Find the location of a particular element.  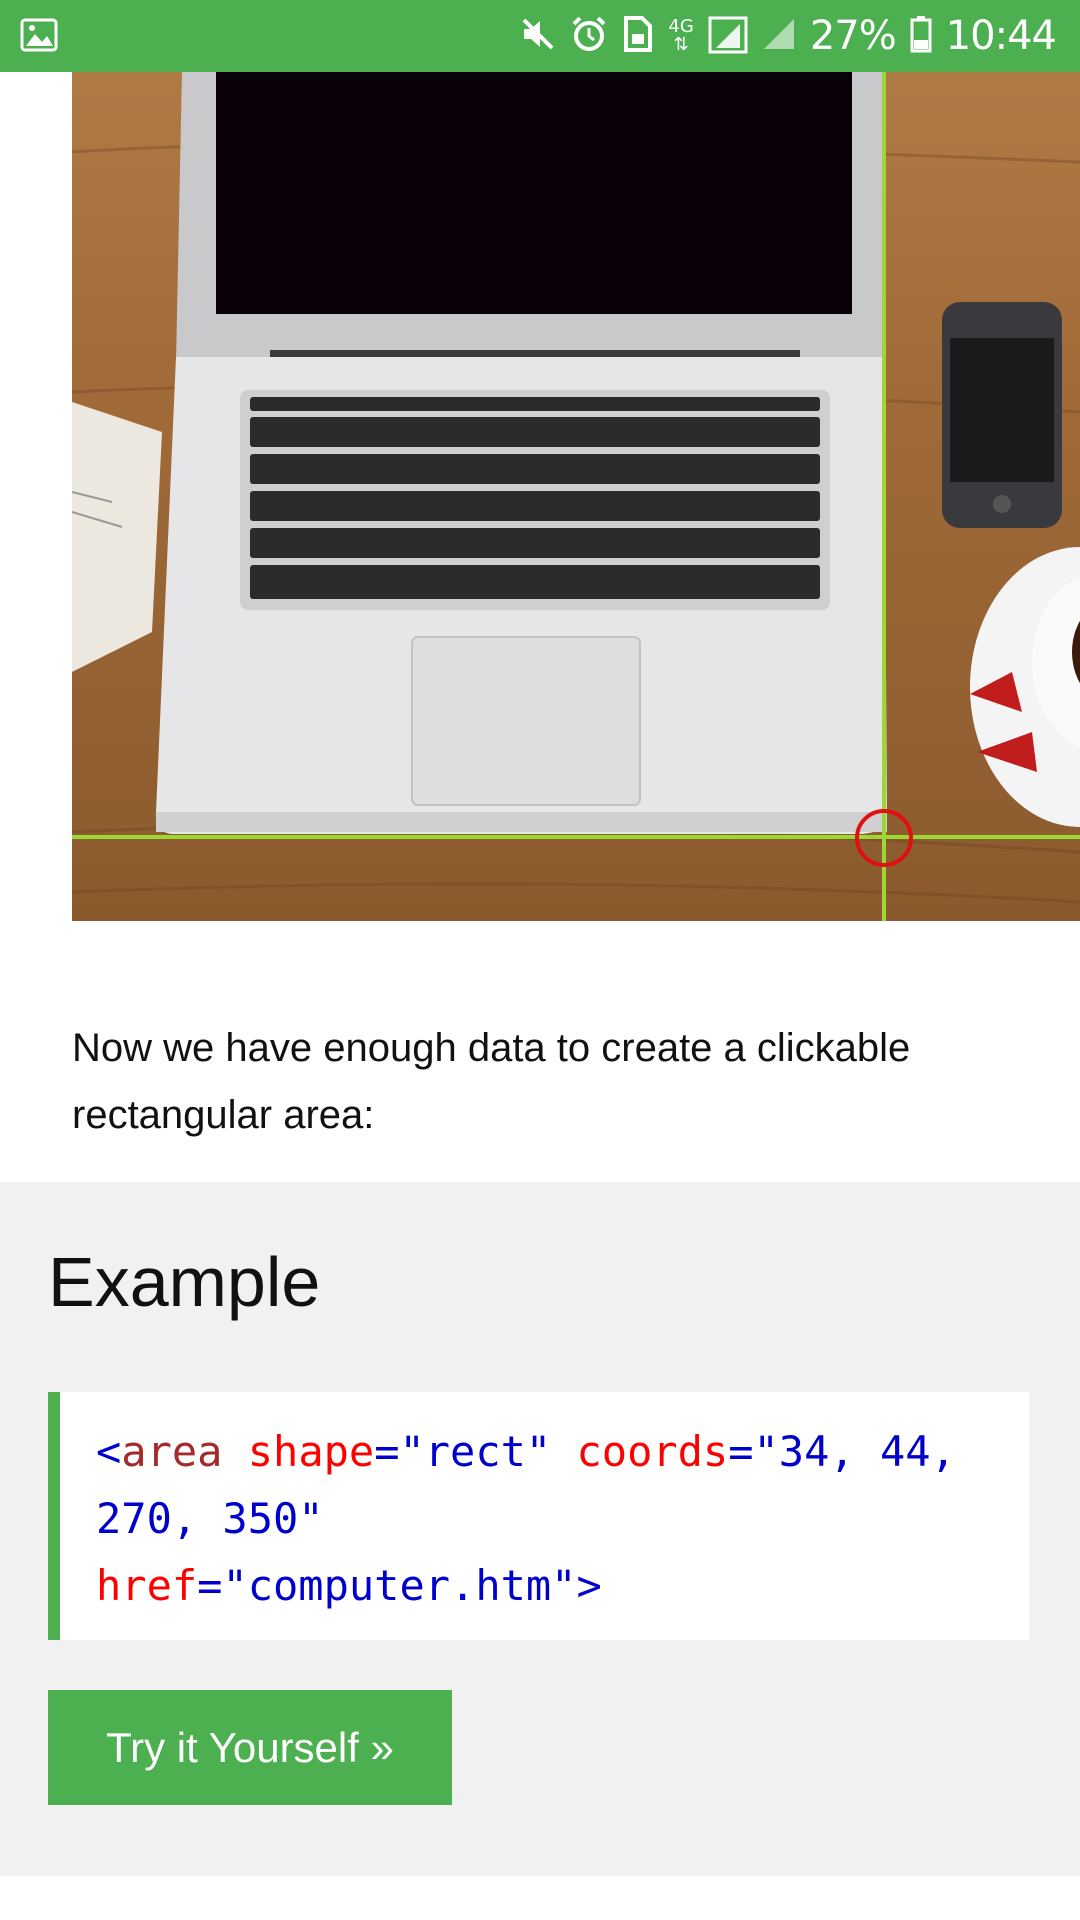

status-bar: 4G ⇅ 27% 10:44 is located at coordinates (540, 36).